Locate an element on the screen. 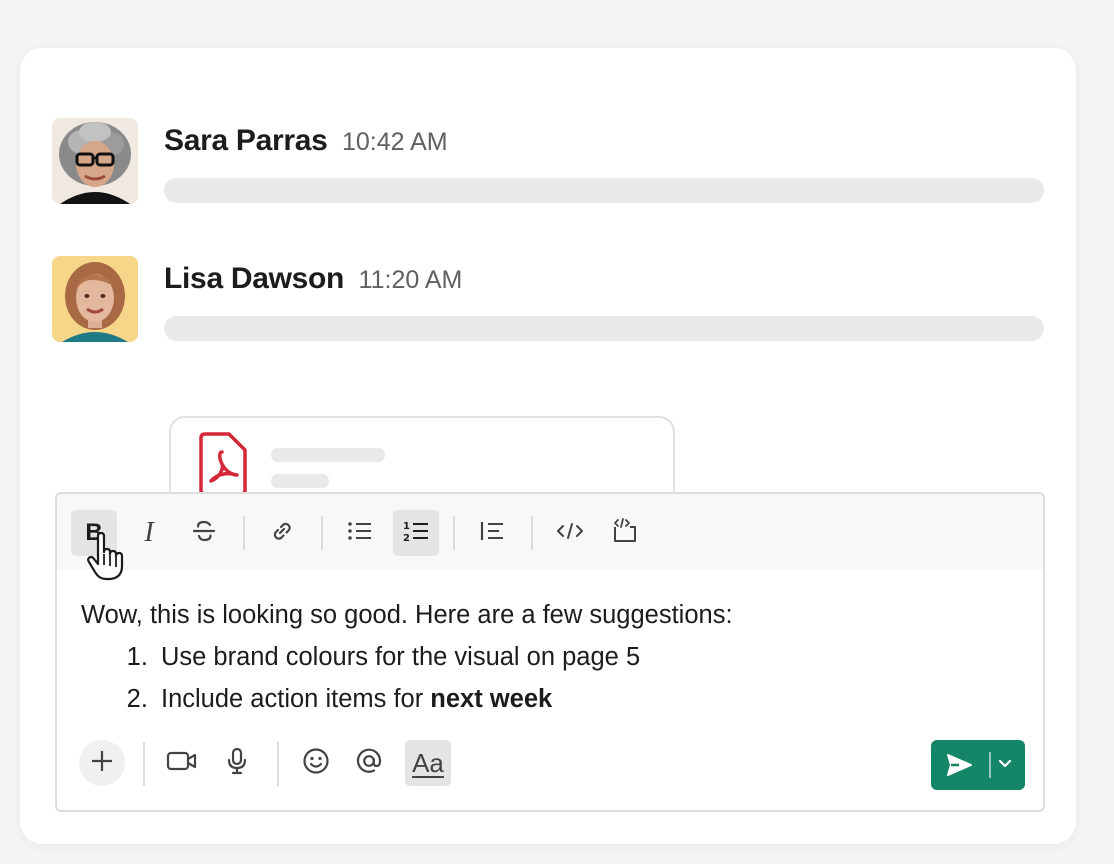  svg-text: 2 is located at coordinates (406, 538).